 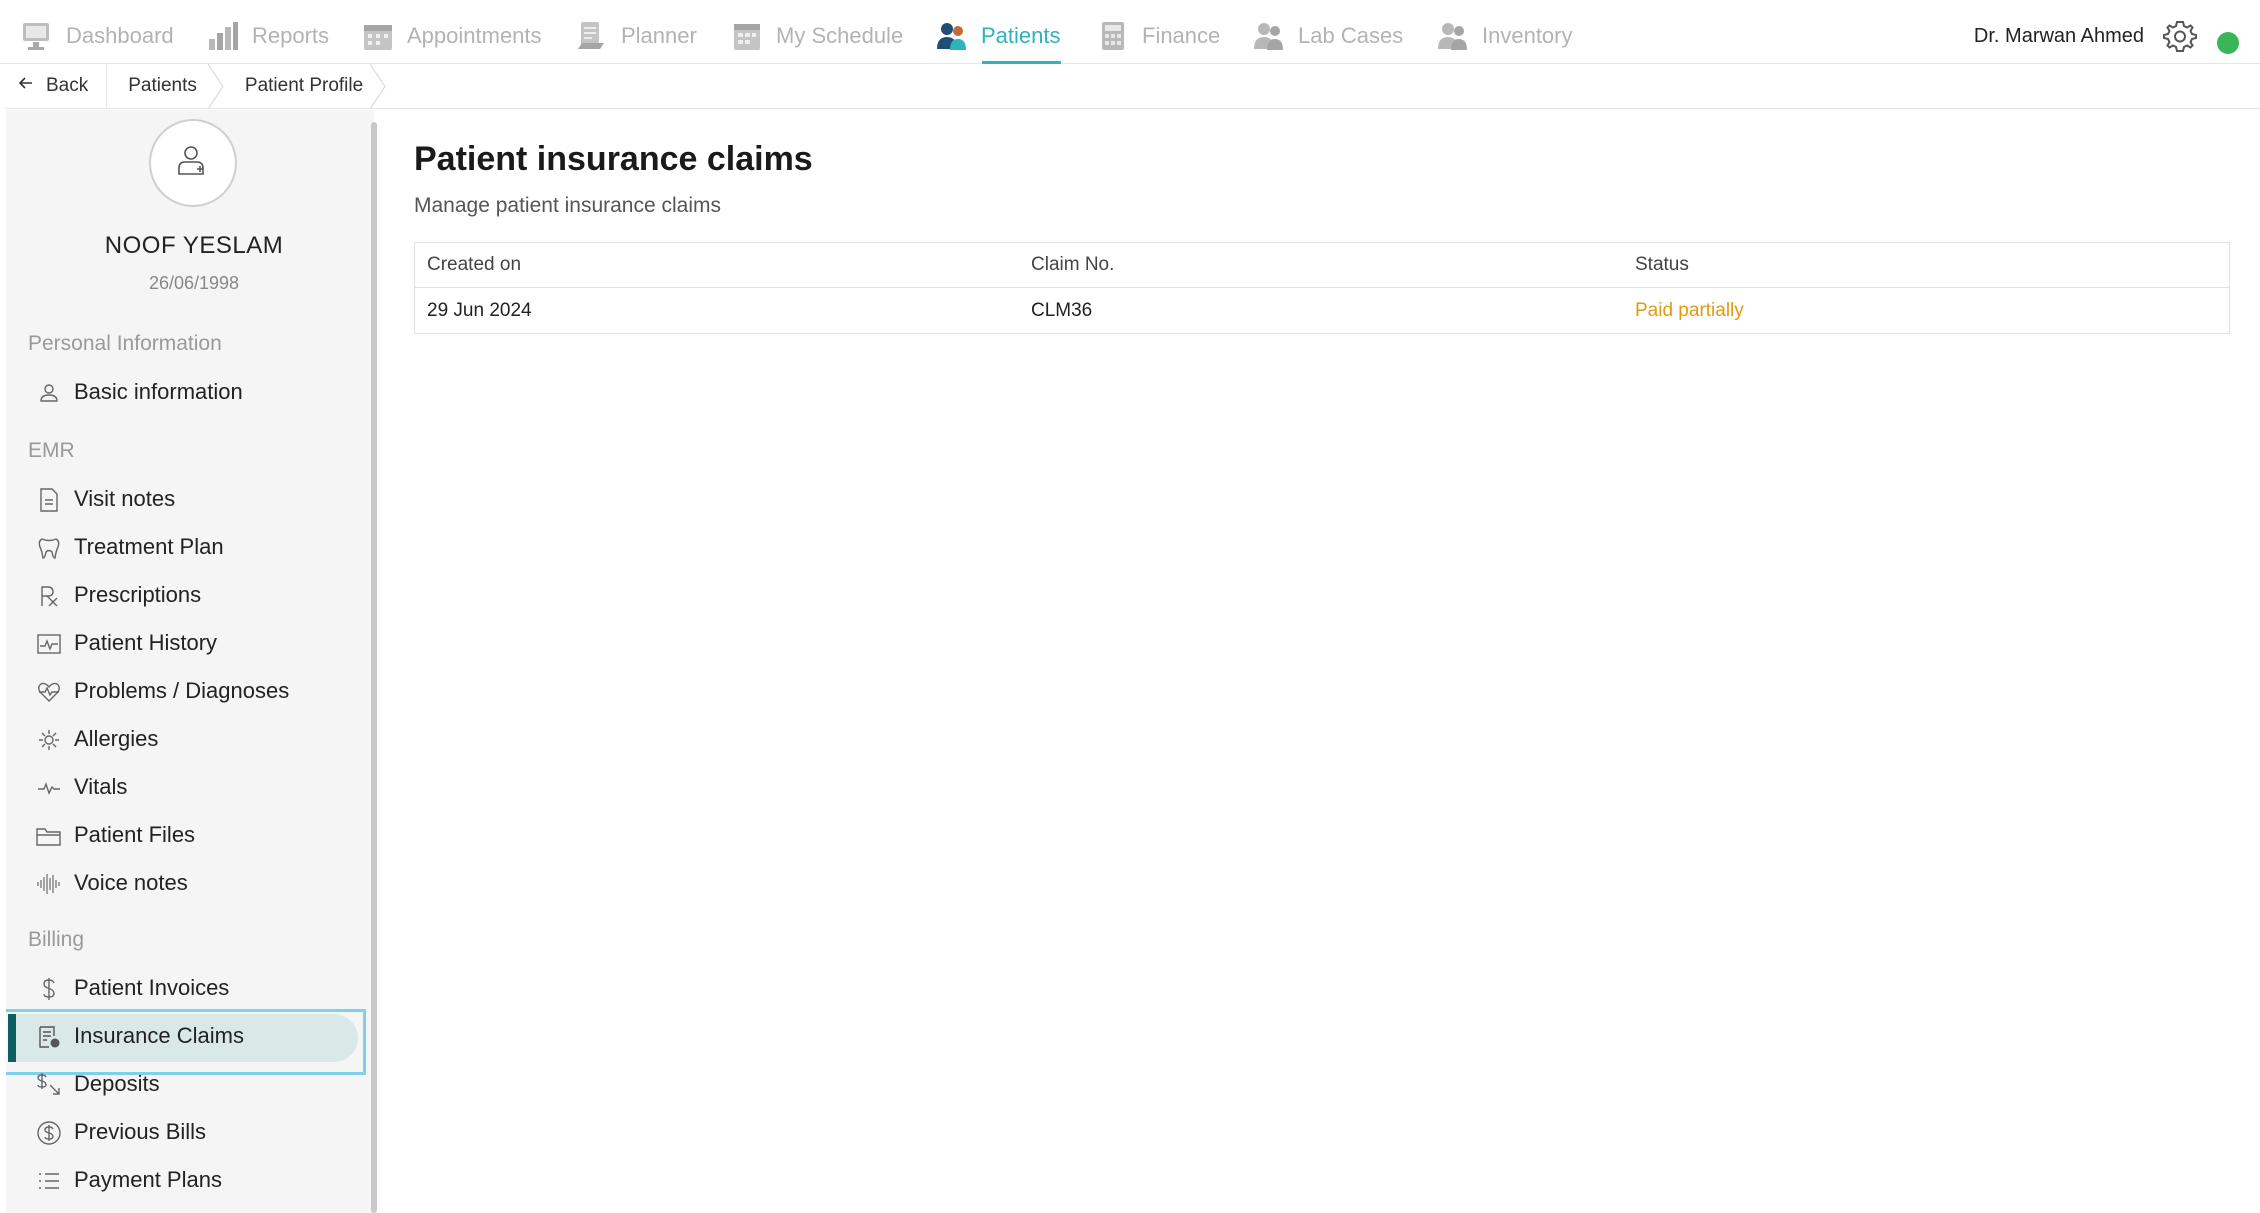 What do you see at coordinates (49, 1133) in the screenshot?
I see `dollar-circle-icon` at bounding box center [49, 1133].